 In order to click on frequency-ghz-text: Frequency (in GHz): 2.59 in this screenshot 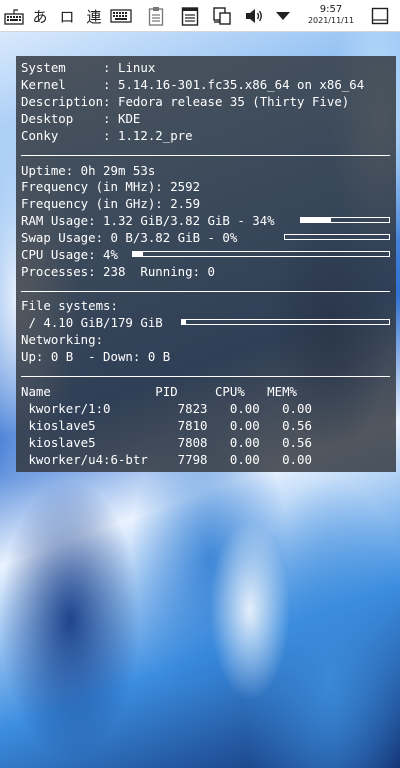, I will do `click(111, 203)`.